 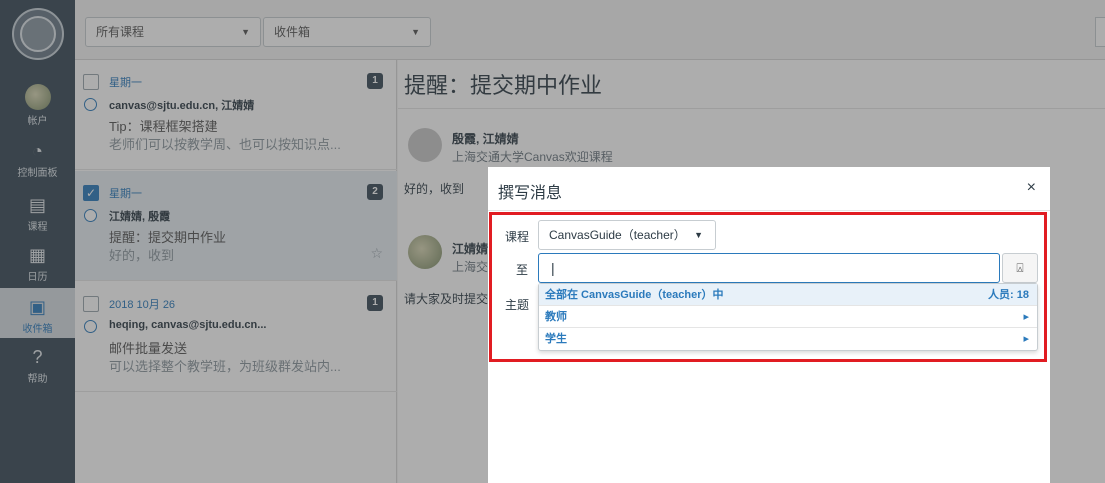 I want to click on dialog-header: 撰写消息 ×, so click(x=769, y=189).